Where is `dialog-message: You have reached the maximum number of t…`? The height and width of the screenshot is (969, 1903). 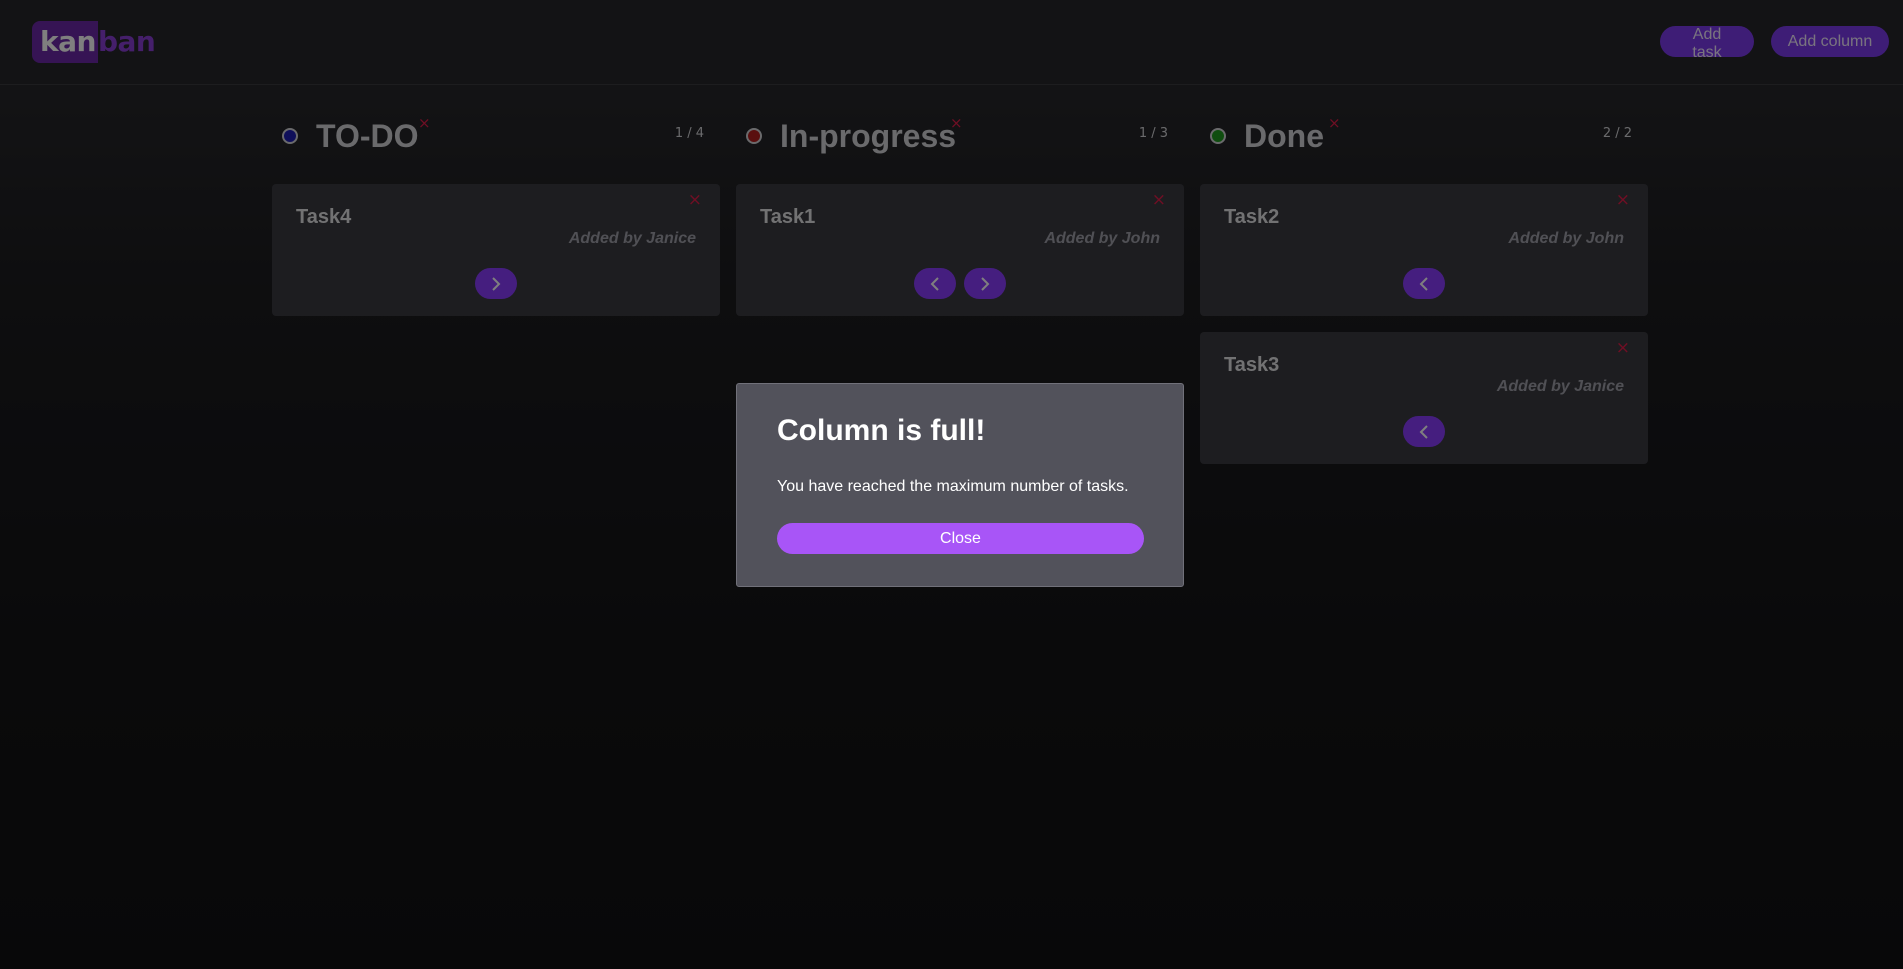 dialog-message: You have reached the maximum number of t… is located at coordinates (953, 486).